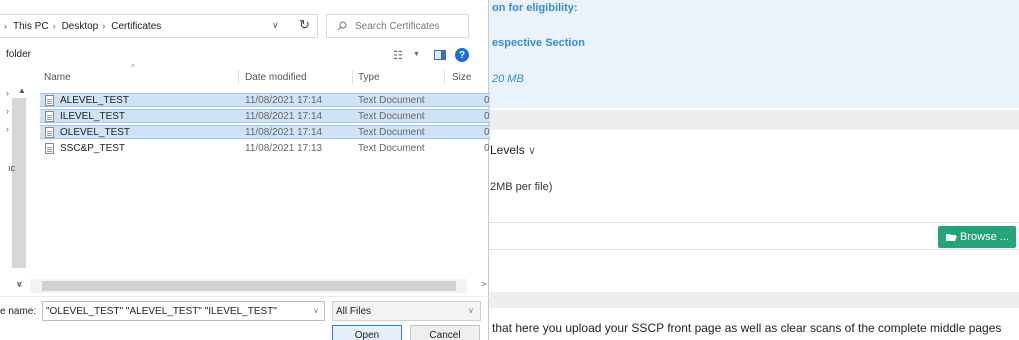  What do you see at coordinates (952, 237) in the screenshot?
I see `folder-open-icon` at bounding box center [952, 237].